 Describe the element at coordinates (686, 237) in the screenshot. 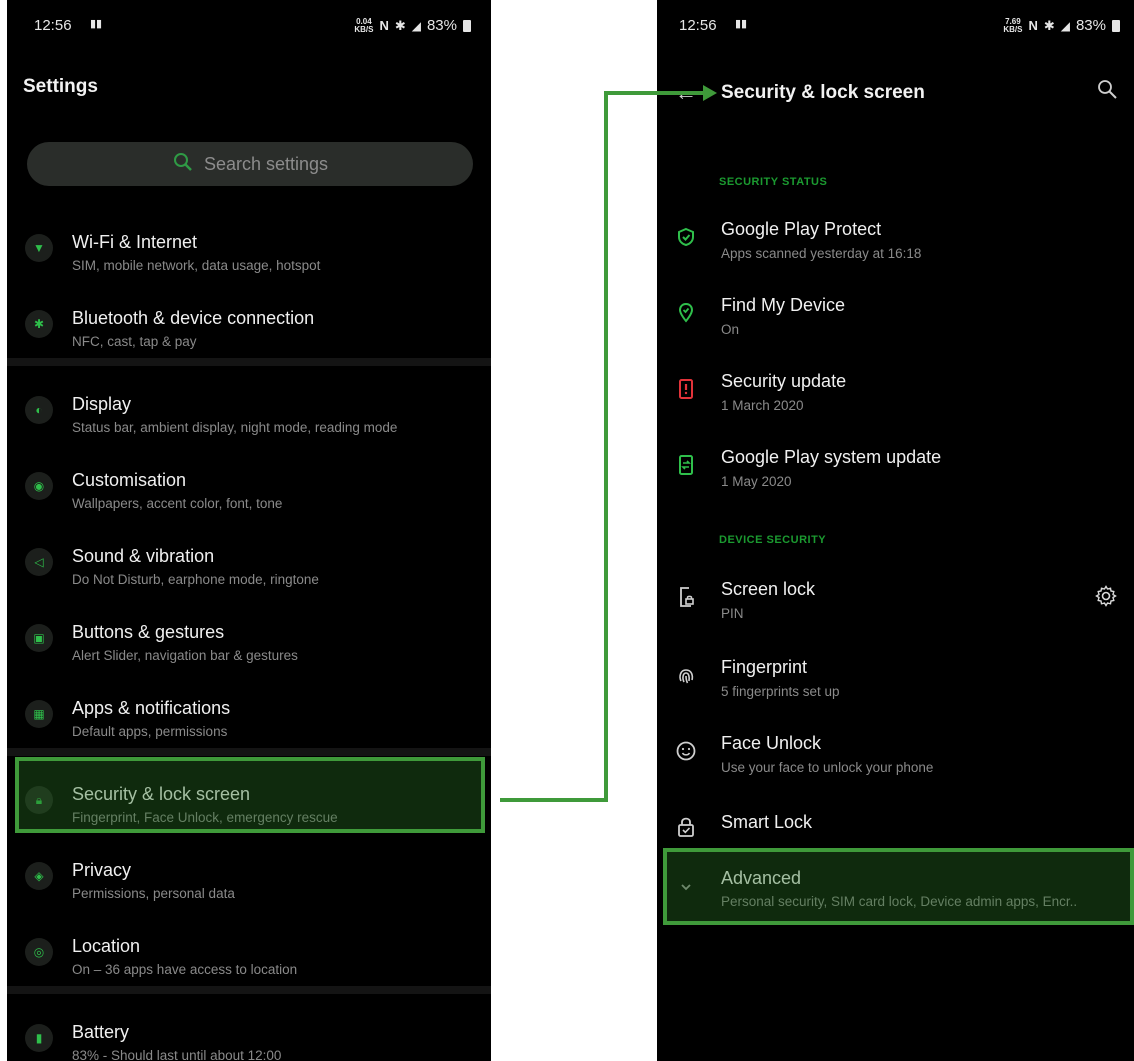

I see `shield-check-icon` at that location.